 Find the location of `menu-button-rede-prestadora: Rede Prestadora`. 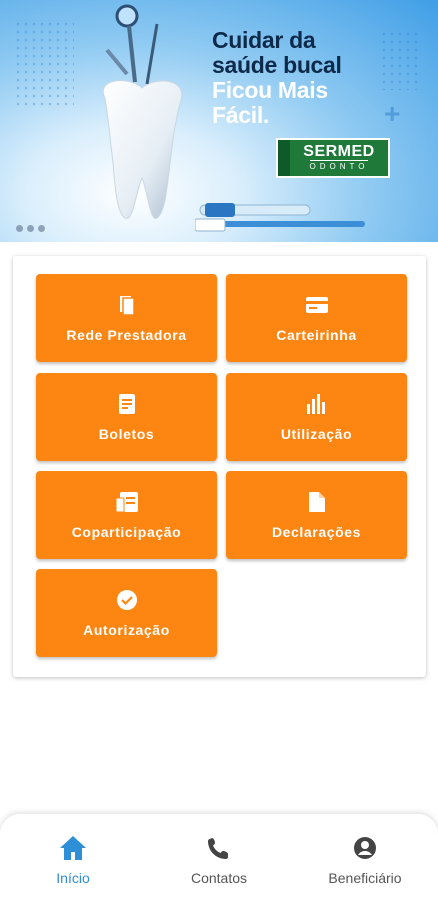

menu-button-rede-prestadora: Rede Prestadora is located at coordinates (126, 318).